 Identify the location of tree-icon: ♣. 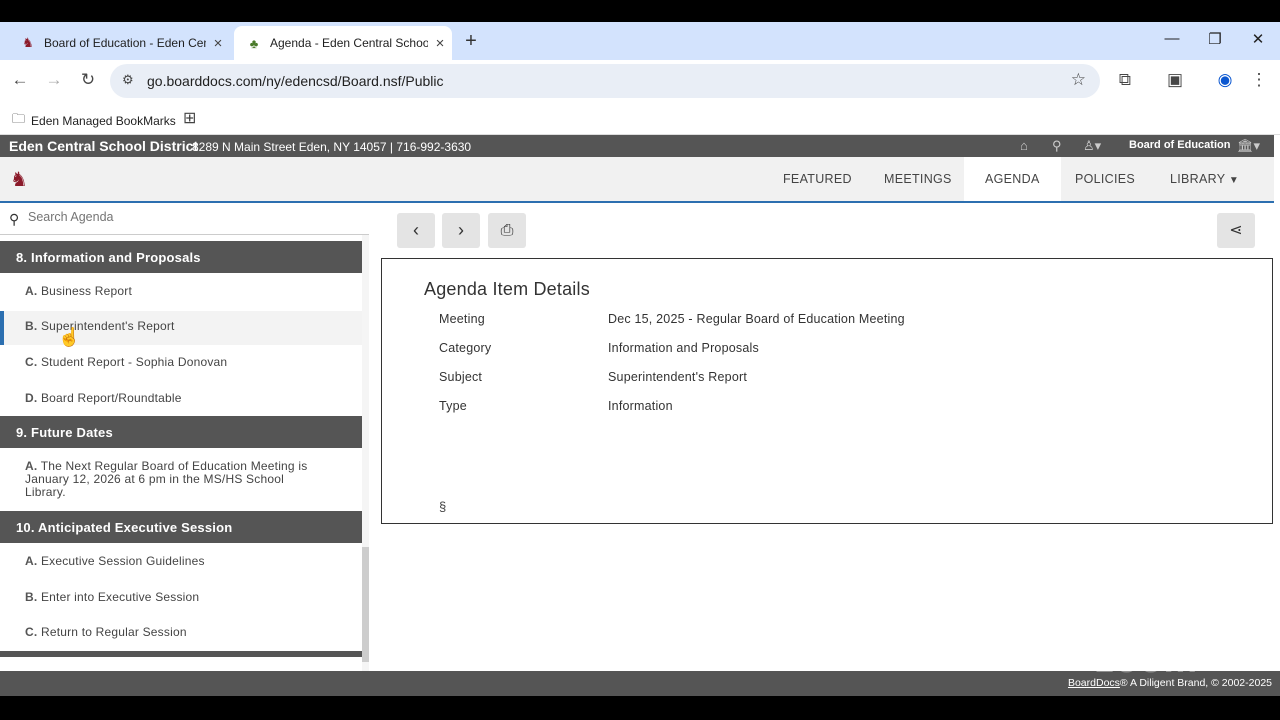
(254, 43).